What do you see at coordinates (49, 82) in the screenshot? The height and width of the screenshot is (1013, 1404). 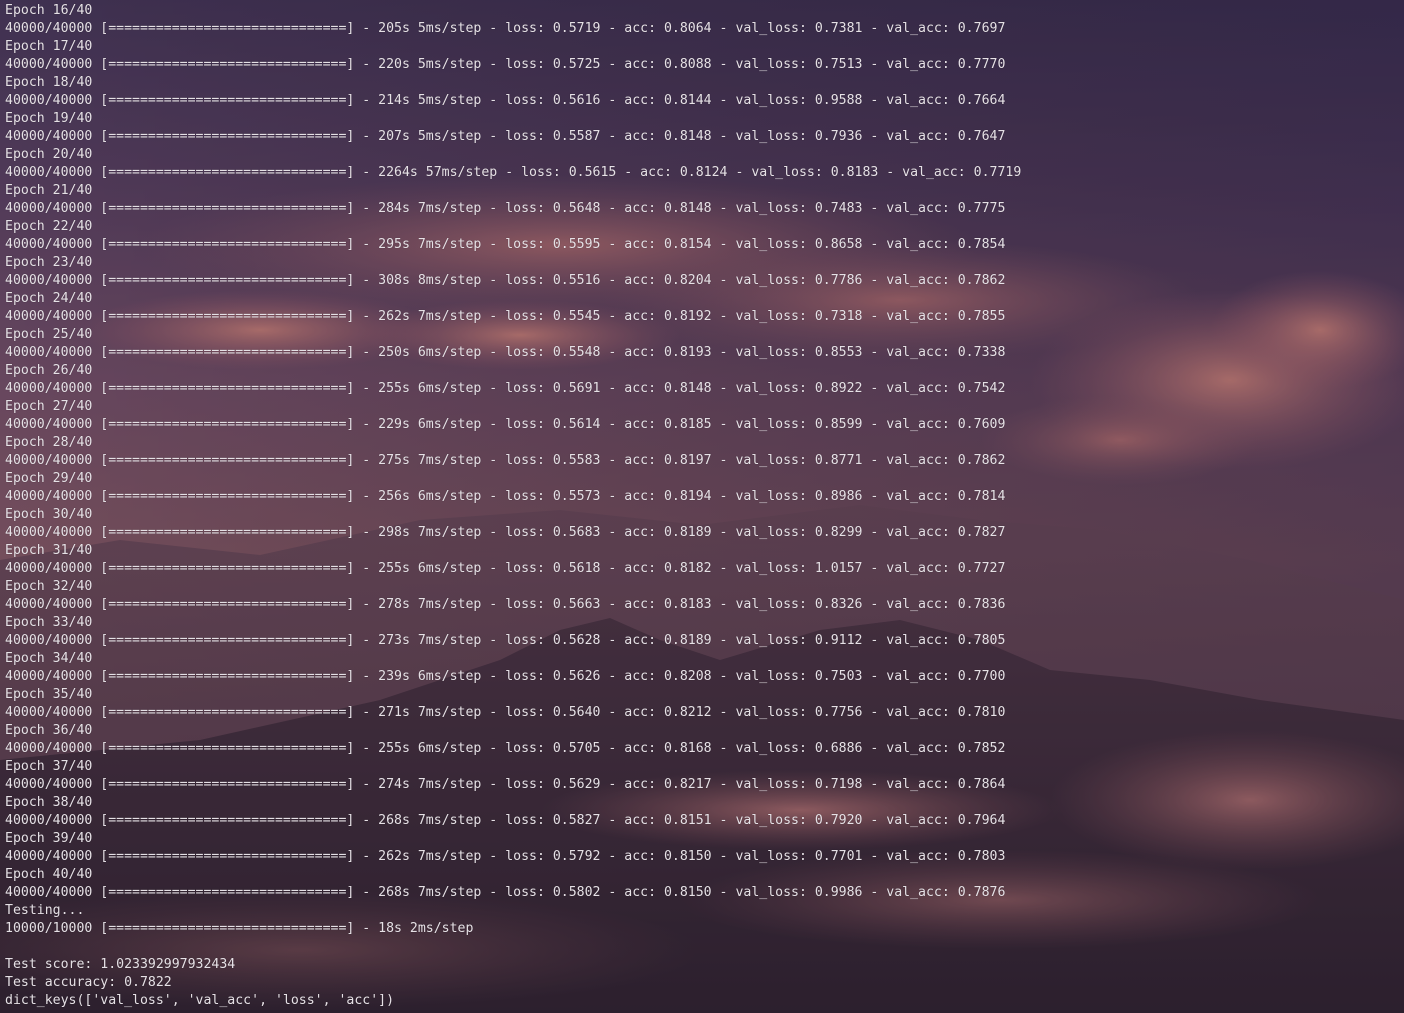 I see `terminal-line: Epoch 18/40` at bounding box center [49, 82].